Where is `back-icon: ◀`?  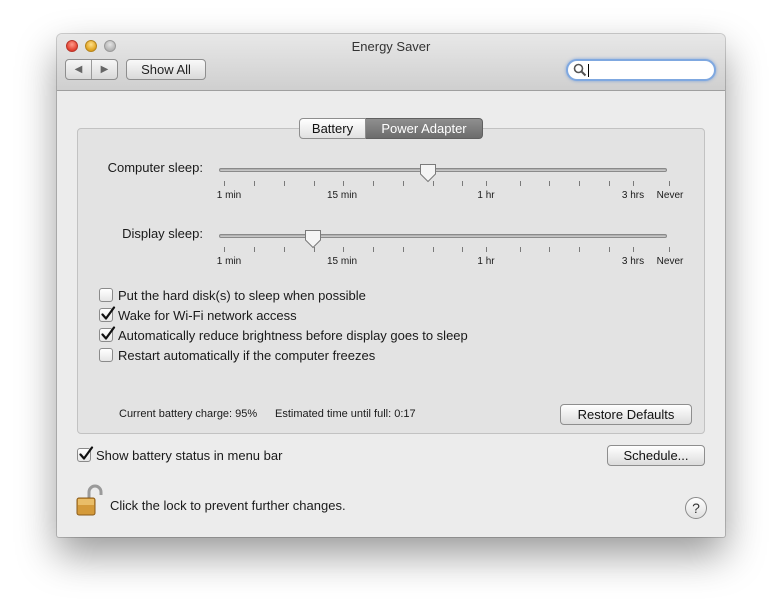
back-icon: ◀ is located at coordinates (79, 69).